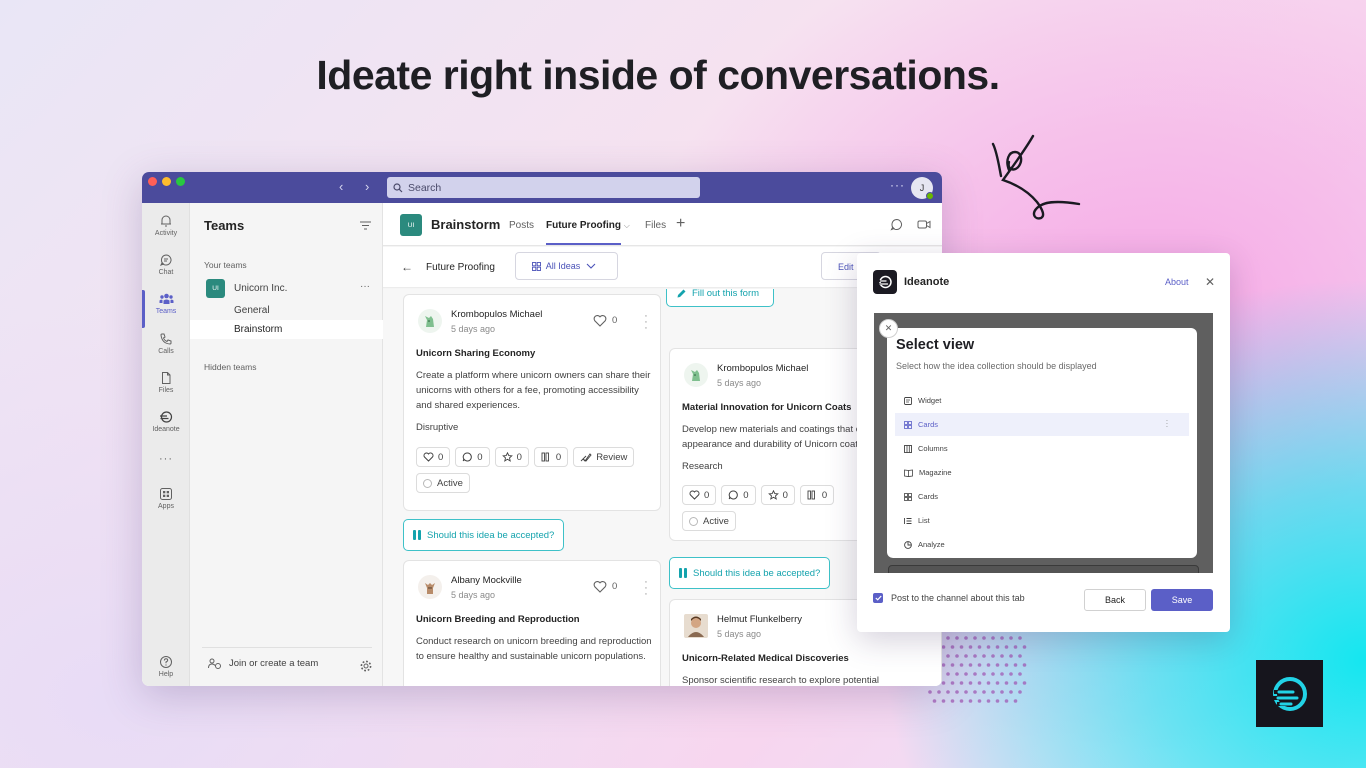 The height and width of the screenshot is (768, 1366). I want to click on divider, so click(287, 647).